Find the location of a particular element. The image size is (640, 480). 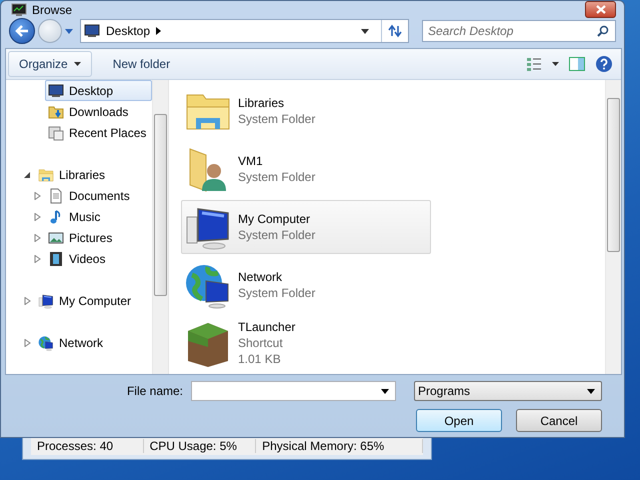

new-folder-button: New folder is located at coordinates (142, 64).